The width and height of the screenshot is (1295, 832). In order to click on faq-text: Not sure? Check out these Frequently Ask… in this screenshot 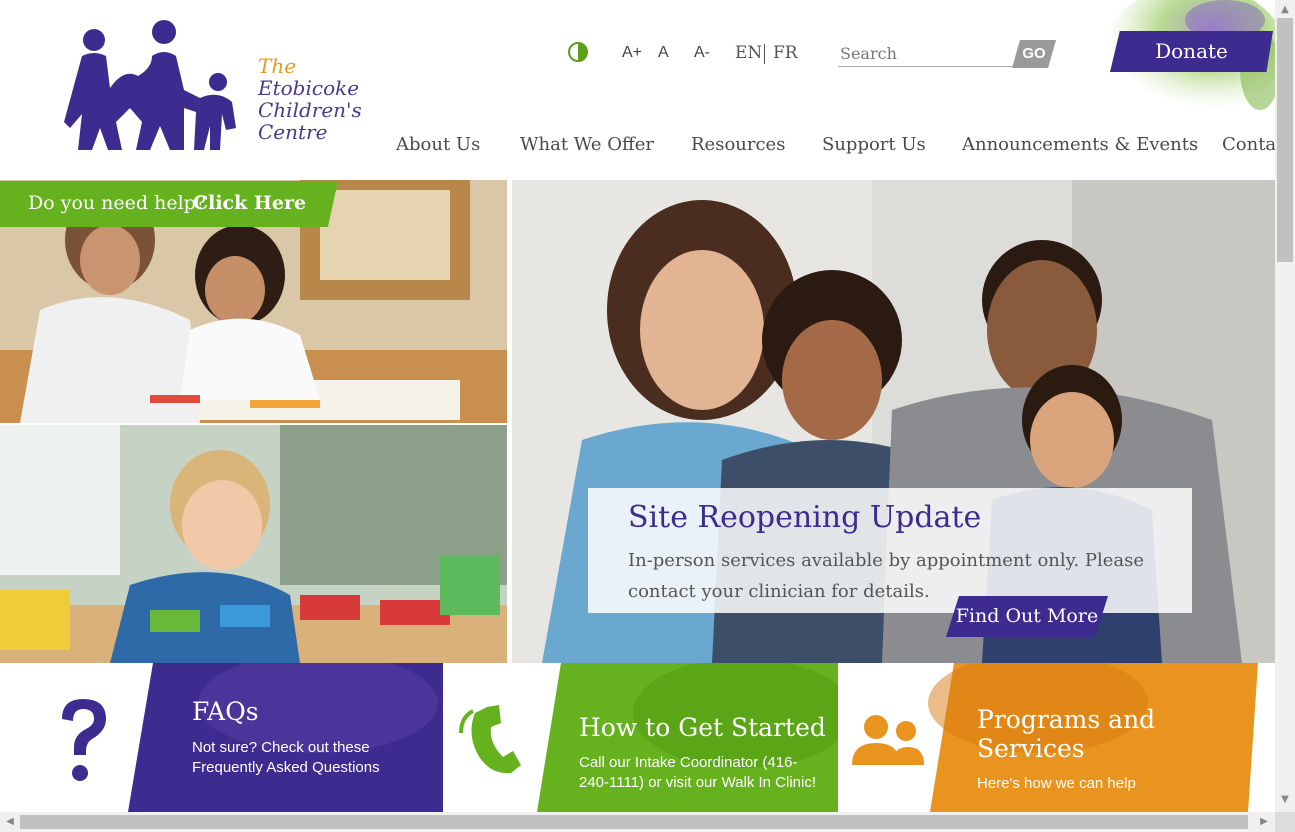, I will do `click(286, 758)`.